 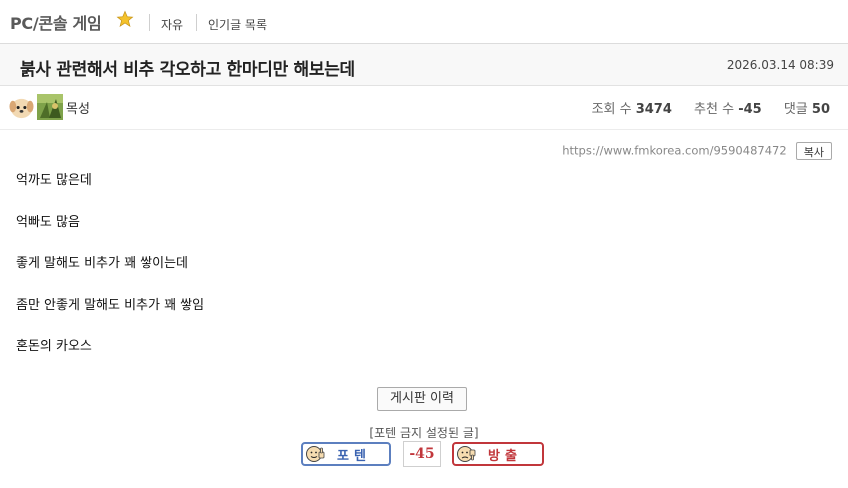 I want to click on potent-vote-button: 포텐, so click(x=346, y=454).